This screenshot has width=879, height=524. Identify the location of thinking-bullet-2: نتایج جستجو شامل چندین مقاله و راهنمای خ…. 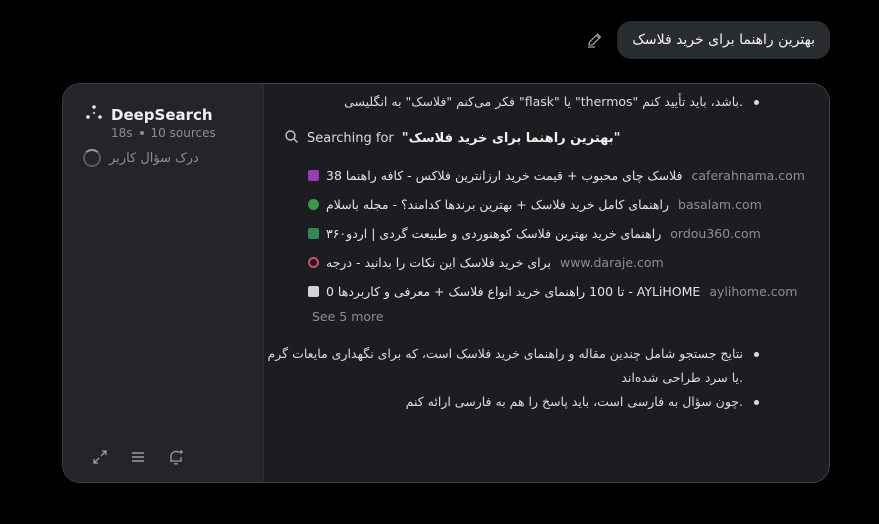
(514, 354).